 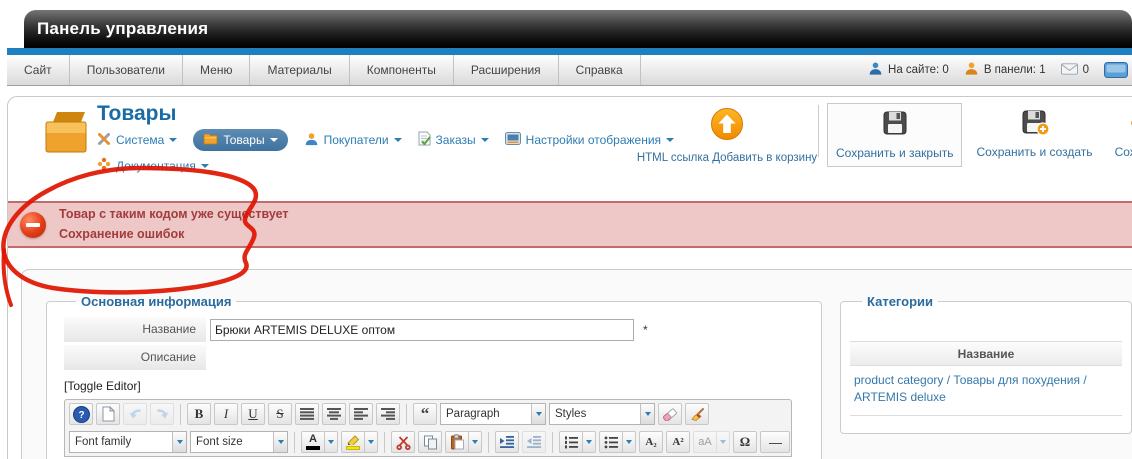 I want to click on help-icon: ?, so click(x=81, y=414).